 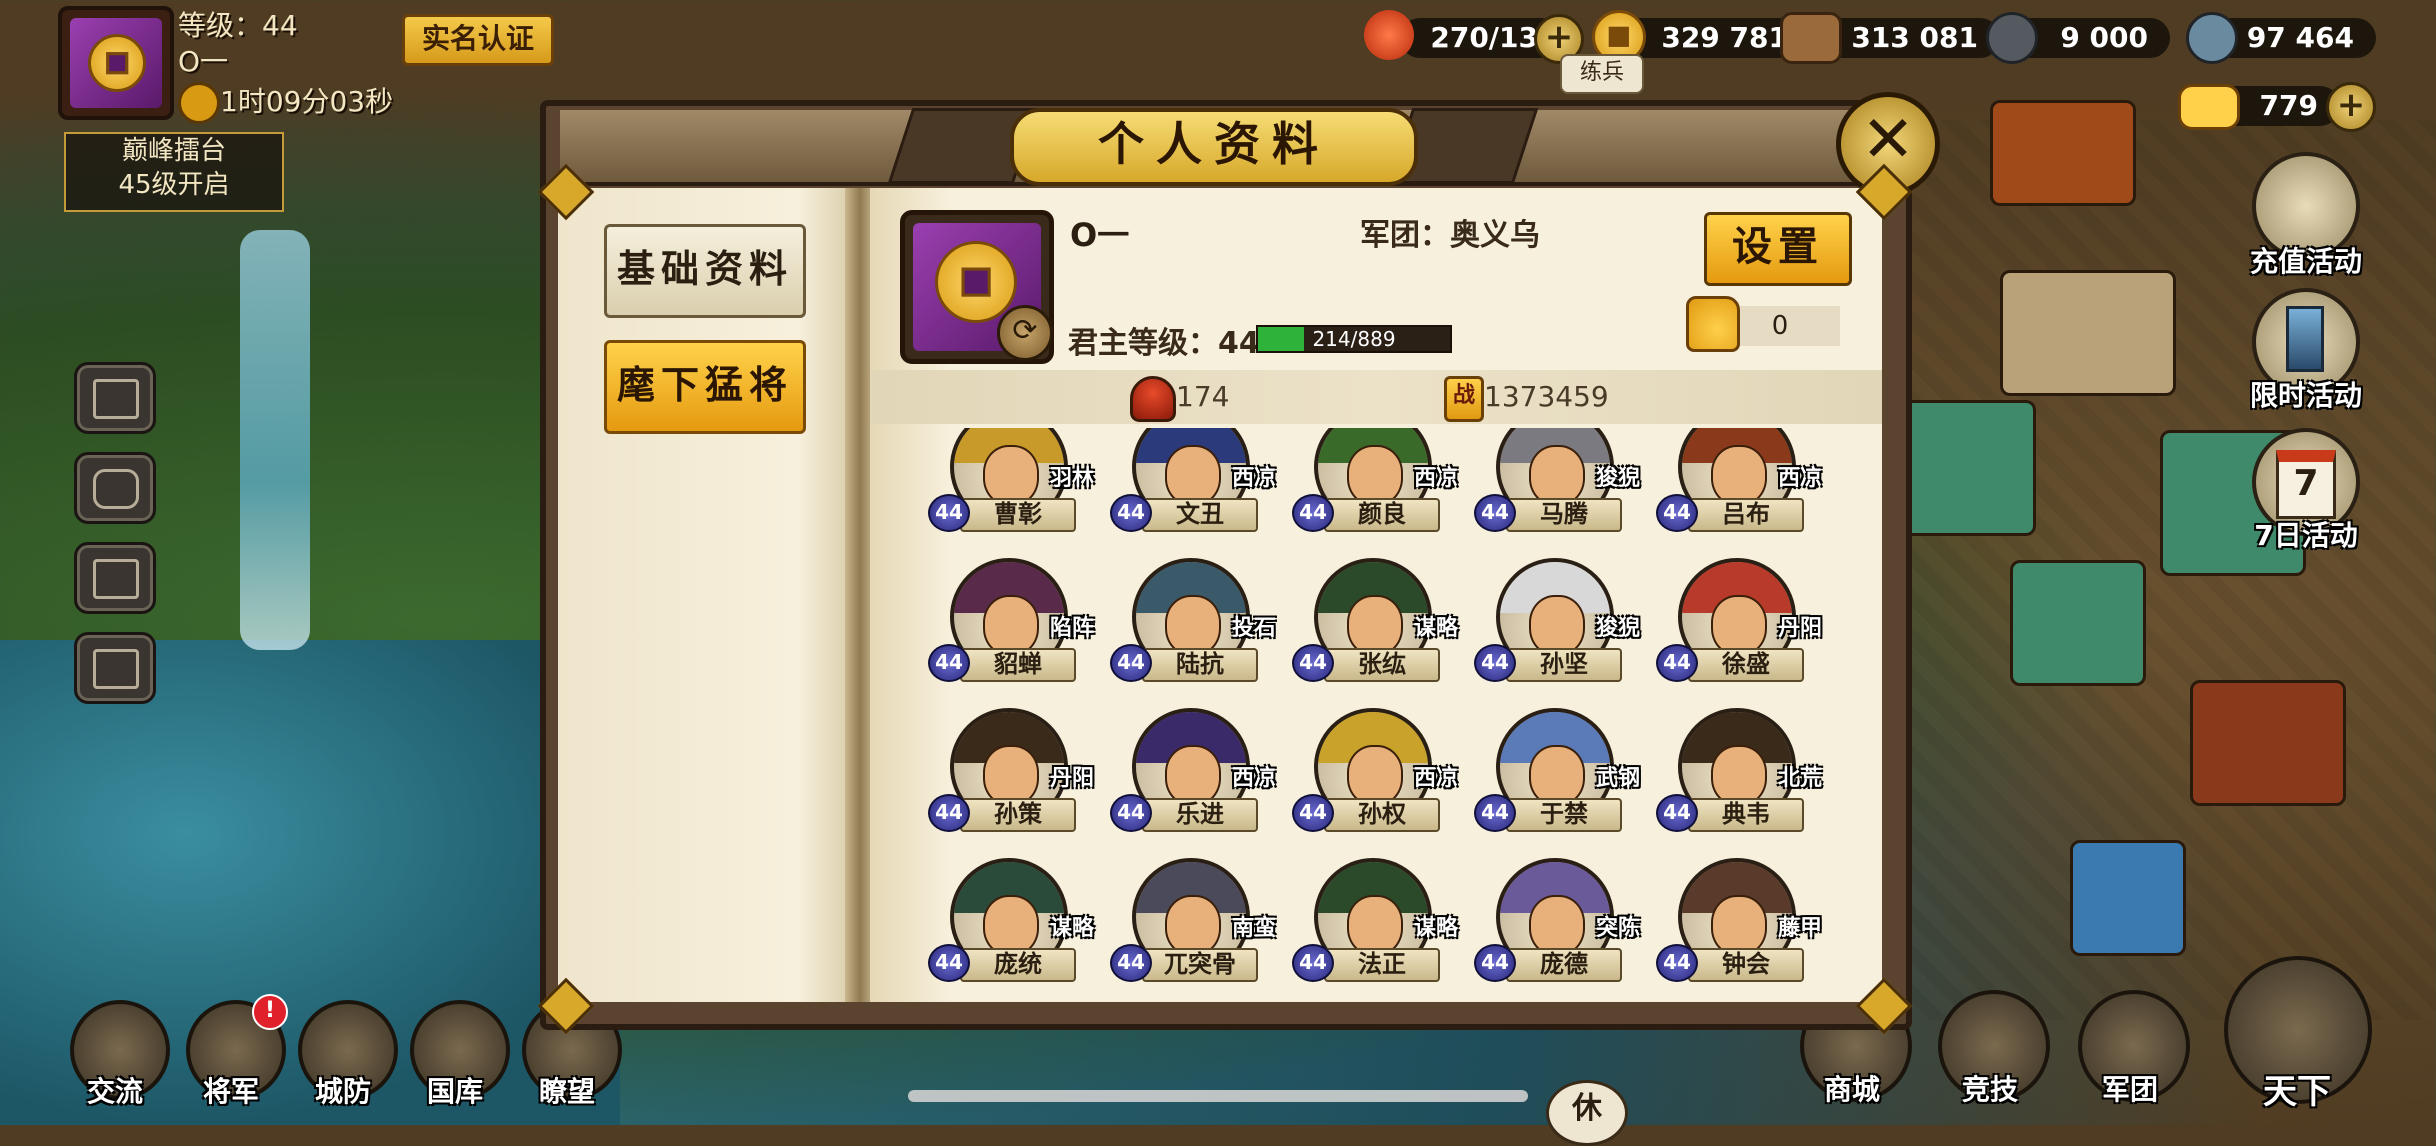 I want to click on hero-faction-tag: 谋略, so click(x=1435, y=928).